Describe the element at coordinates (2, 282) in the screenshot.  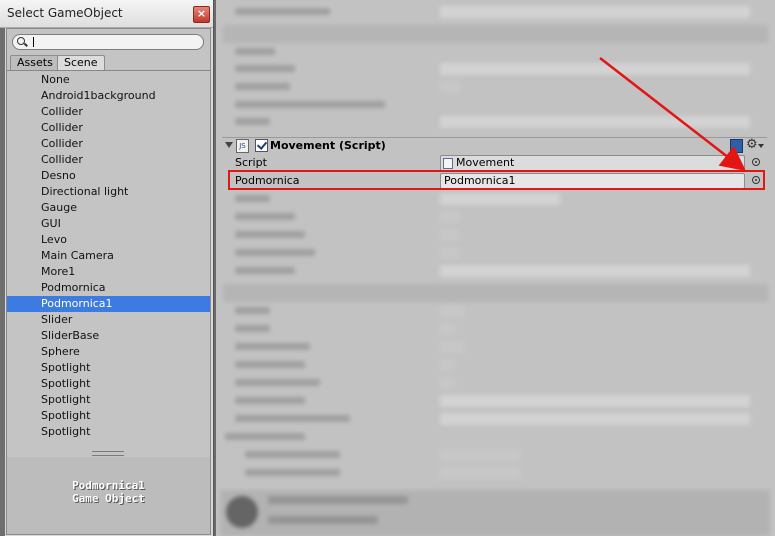
I see `window-border` at that location.